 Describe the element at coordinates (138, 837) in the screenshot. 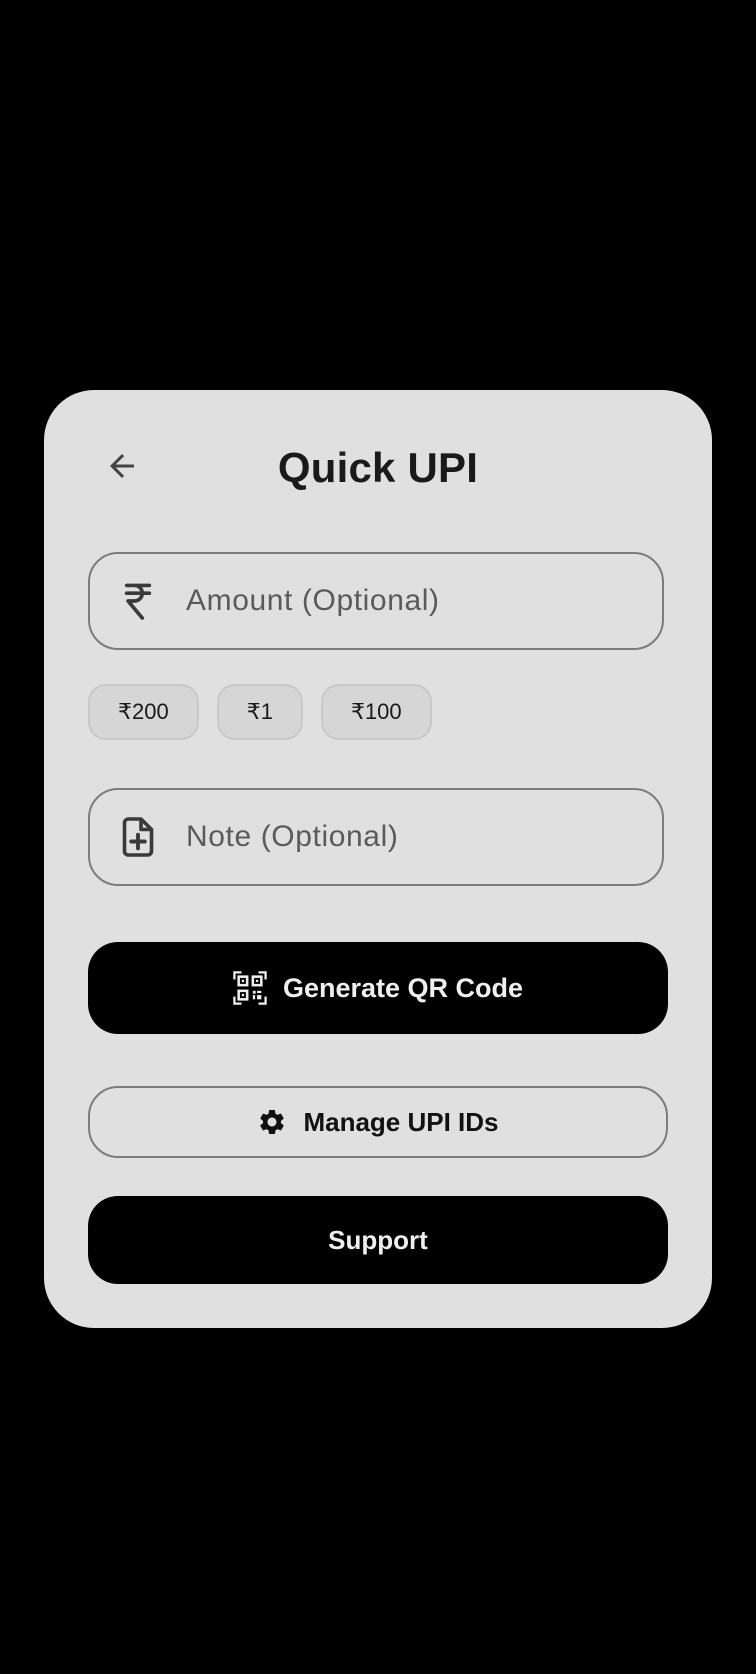

I see `note-add-icon` at that location.